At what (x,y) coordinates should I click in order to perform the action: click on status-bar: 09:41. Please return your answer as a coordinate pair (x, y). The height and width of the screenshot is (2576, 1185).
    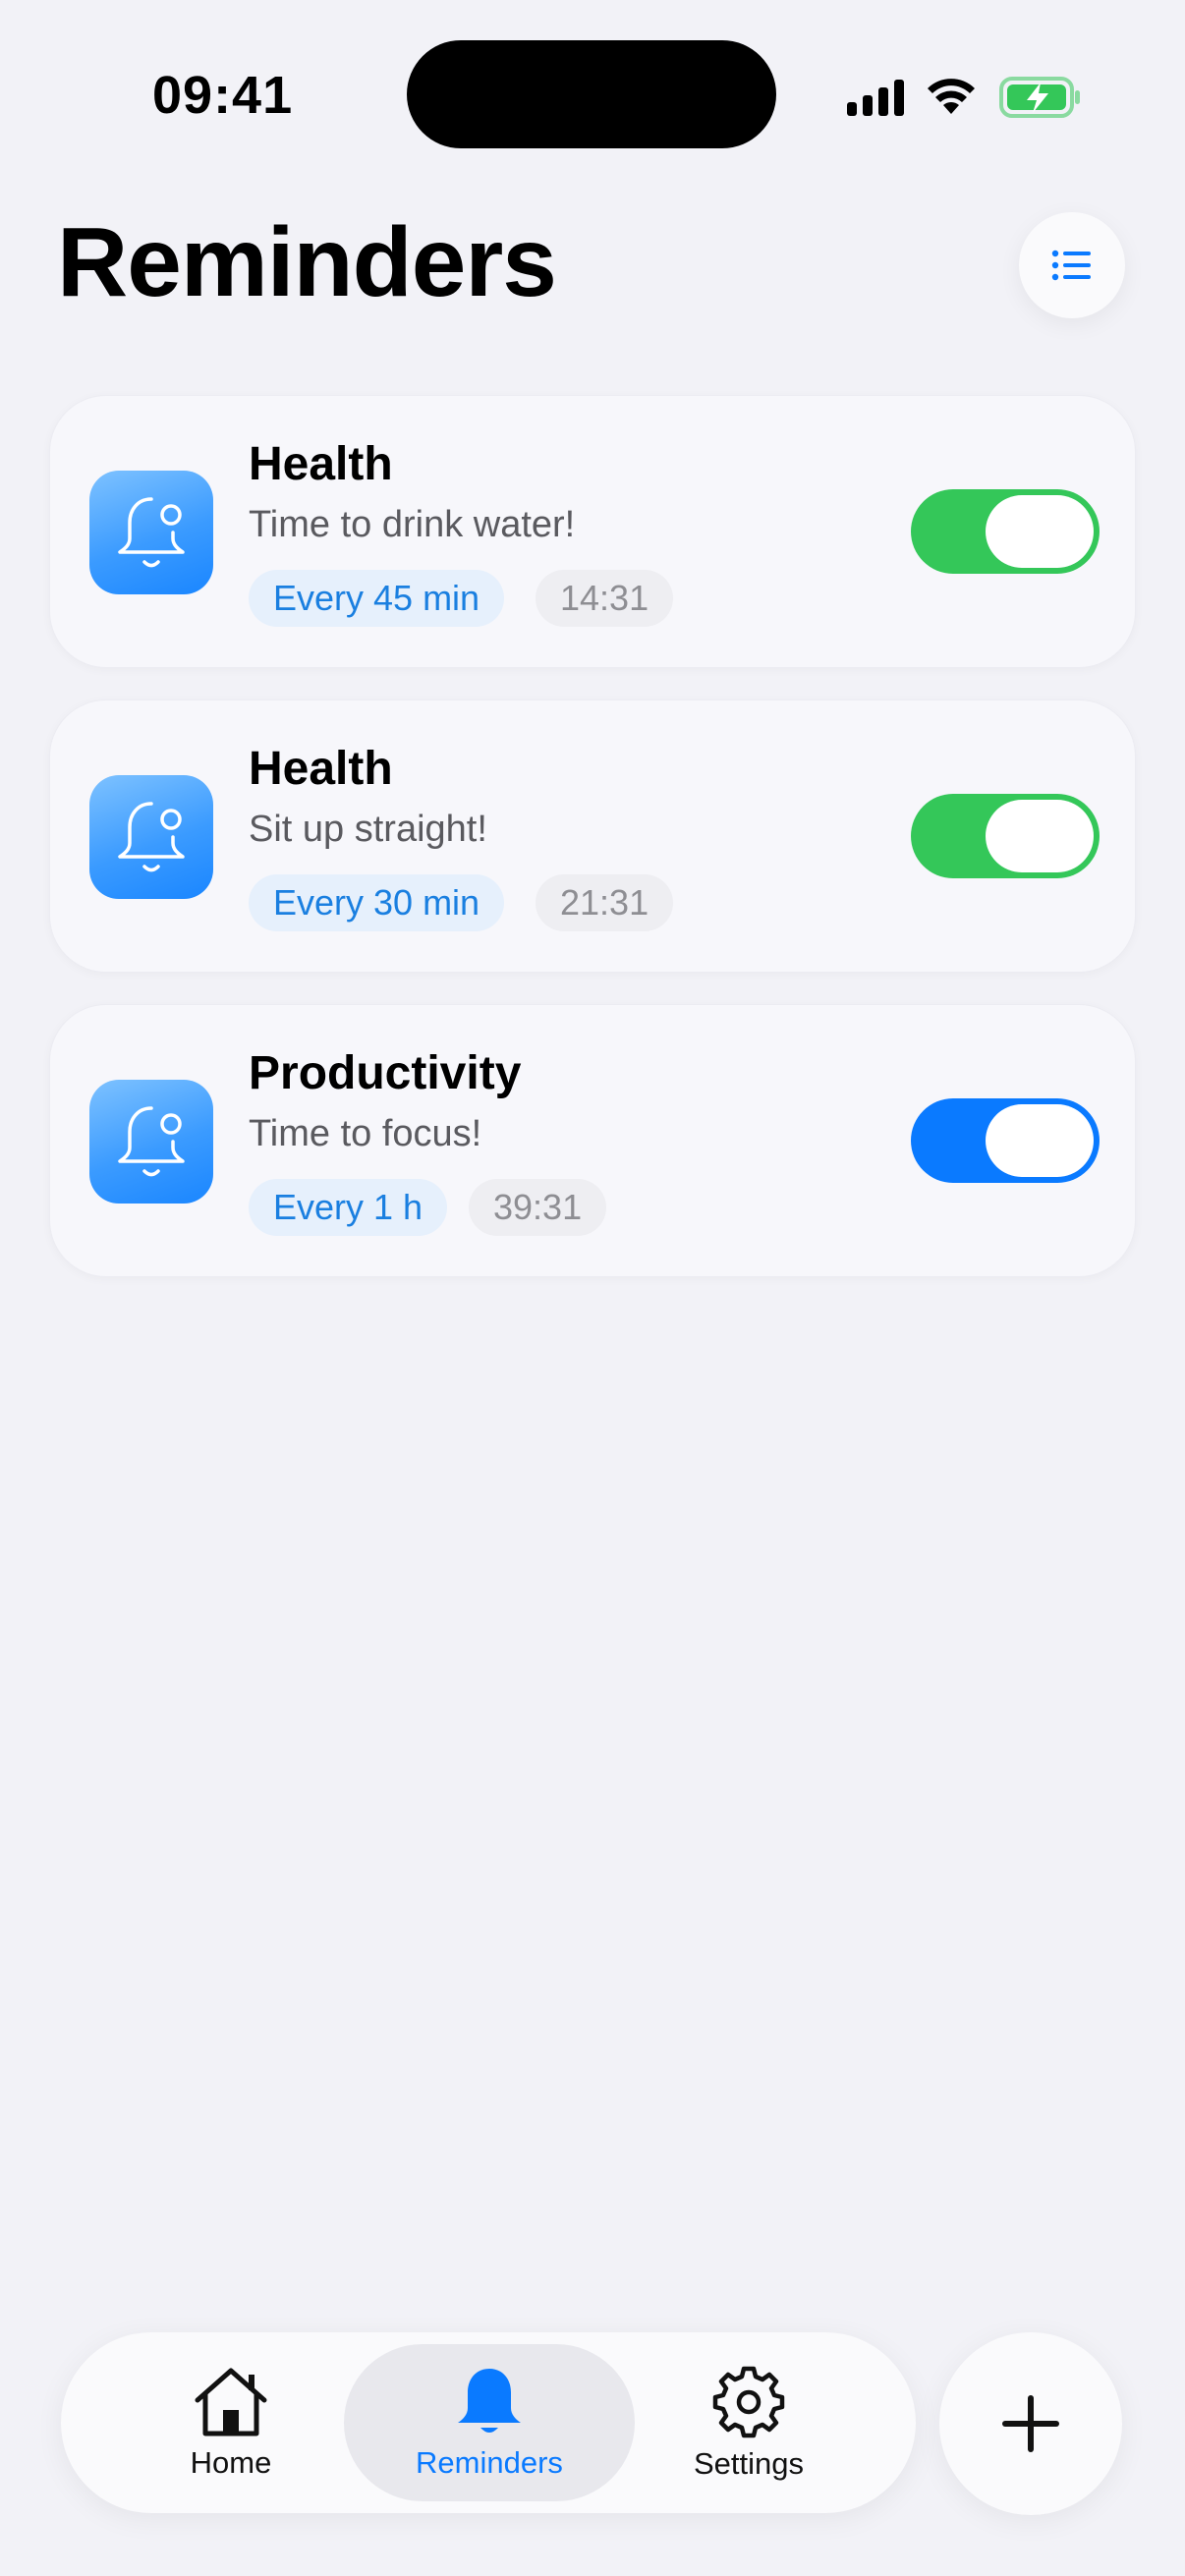
    Looking at the image, I should click on (592, 88).